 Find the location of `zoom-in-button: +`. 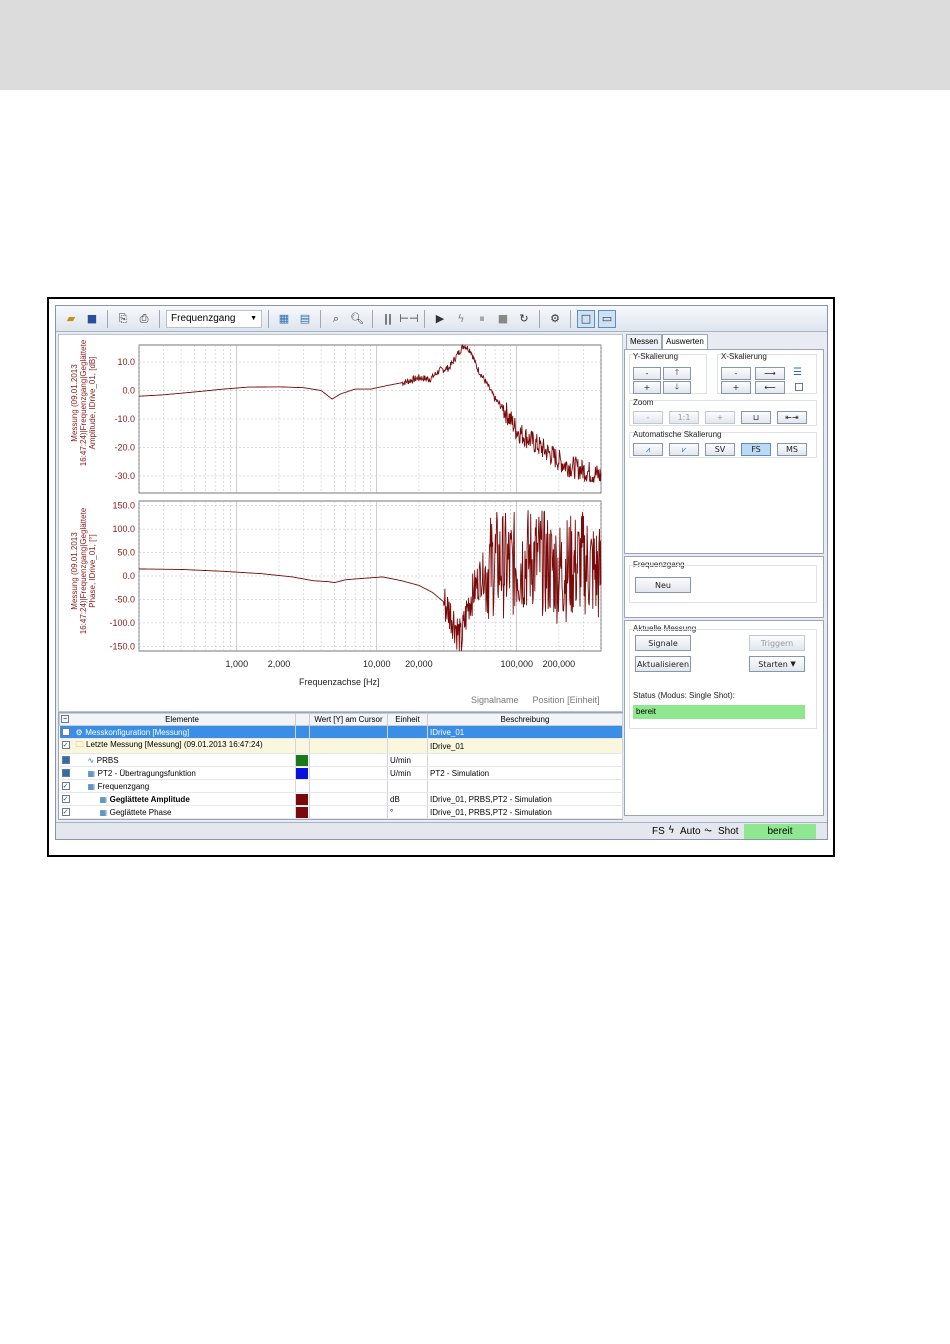

zoom-in-button: + is located at coordinates (720, 417).